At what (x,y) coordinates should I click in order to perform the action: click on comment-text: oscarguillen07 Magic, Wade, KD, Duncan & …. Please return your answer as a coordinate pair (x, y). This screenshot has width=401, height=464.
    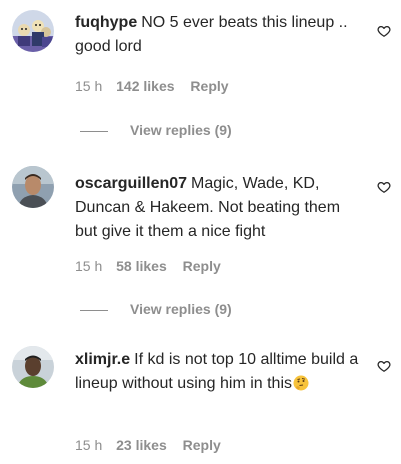
    Looking at the image, I should click on (220, 208).